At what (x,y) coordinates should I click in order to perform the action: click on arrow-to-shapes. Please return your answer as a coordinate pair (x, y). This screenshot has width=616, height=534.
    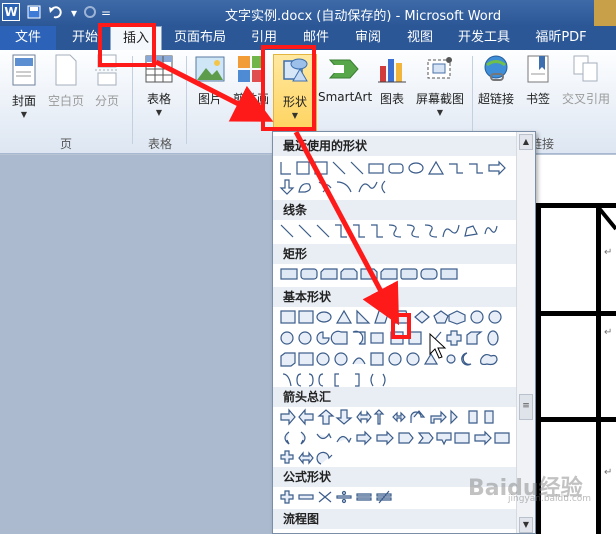
    Looking at the image, I should click on (214, 90).